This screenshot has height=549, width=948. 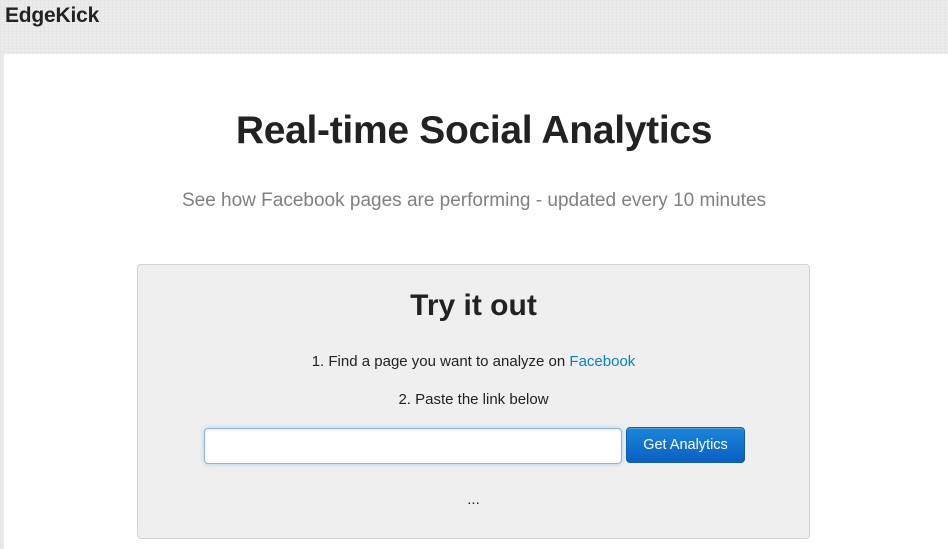 I want to click on page-url-input, so click(x=413, y=446).